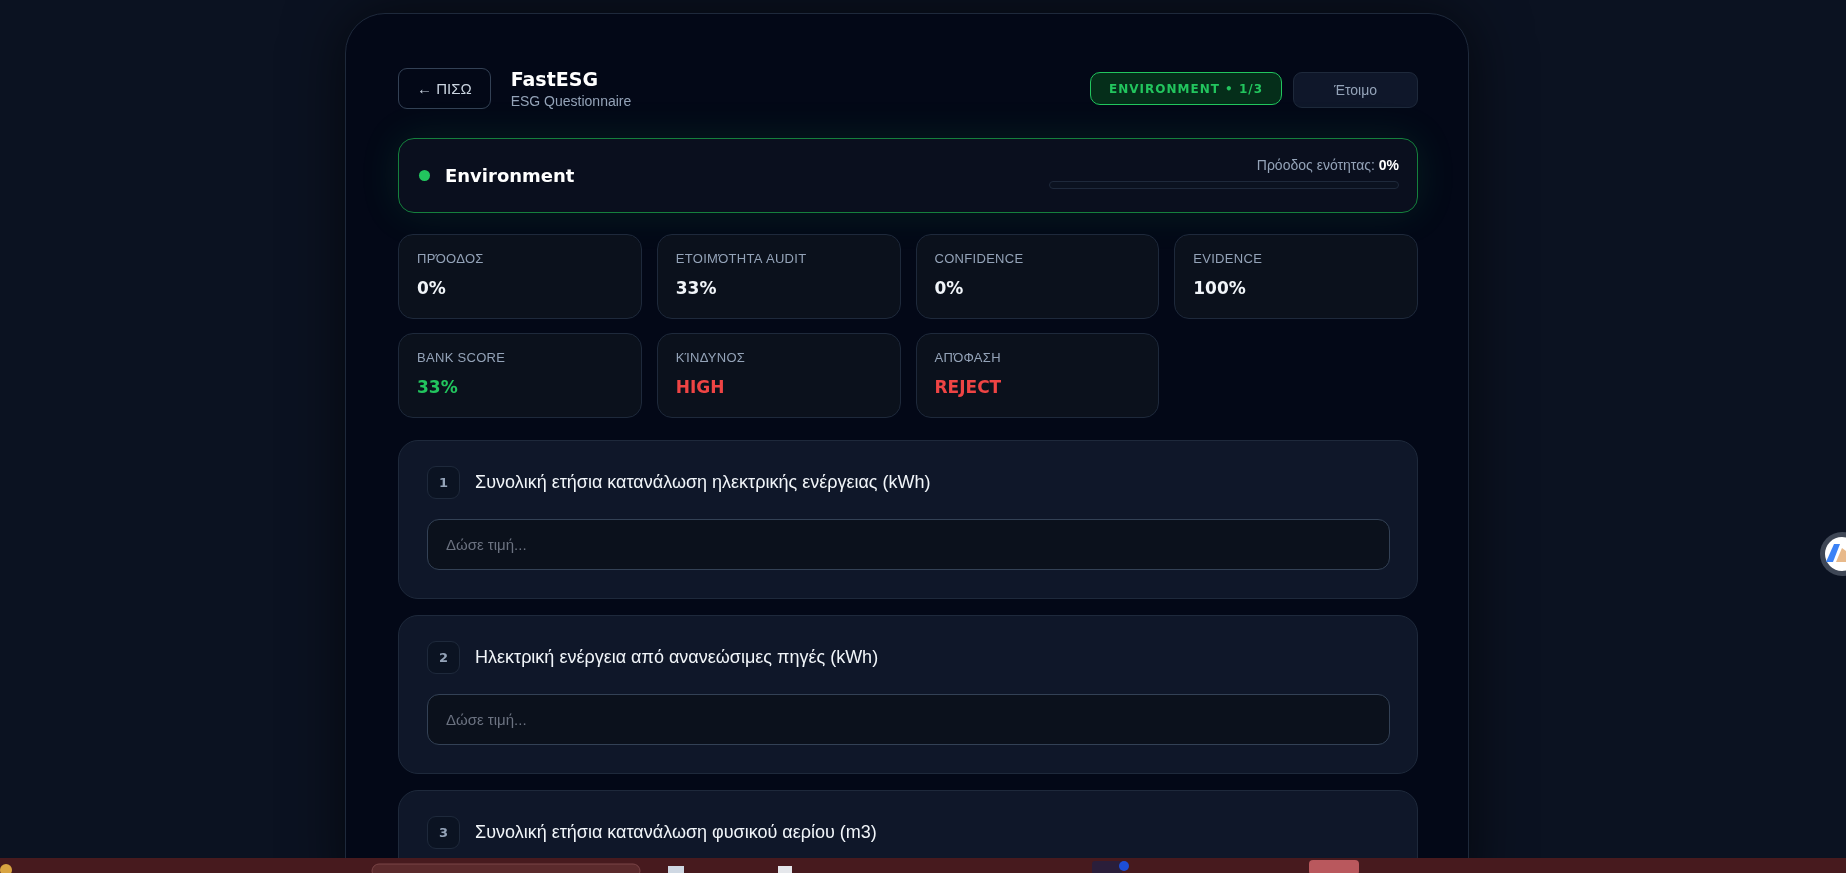 The image size is (1846, 873). I want to click on back-button: ← ΠΙΣΩ, so click(444, 88).